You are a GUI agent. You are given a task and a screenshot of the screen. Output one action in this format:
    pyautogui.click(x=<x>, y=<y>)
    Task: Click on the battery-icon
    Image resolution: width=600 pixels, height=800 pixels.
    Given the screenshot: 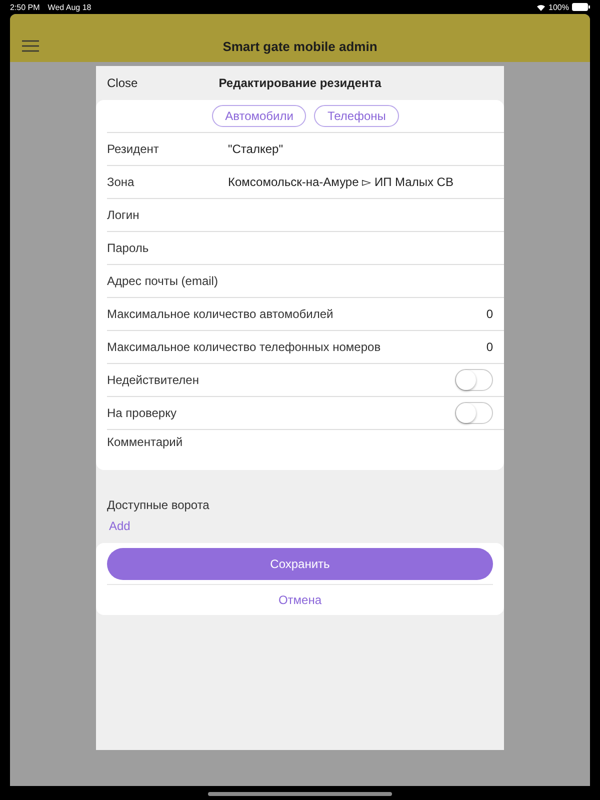 What is the action you would take?
    pyautogui.click(x=581, y=7)
    